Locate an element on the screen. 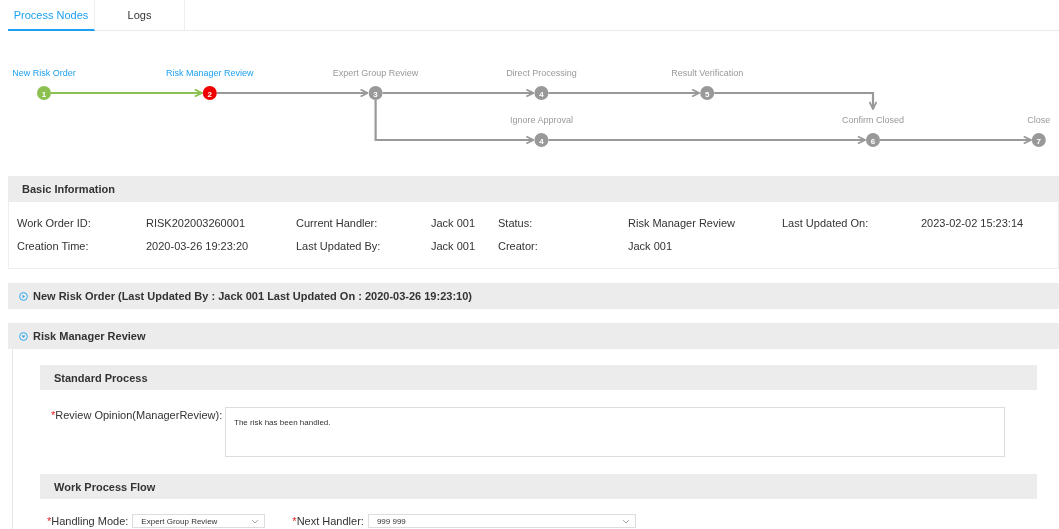  field-label: Current Handler: is located at coordinates (337, 223).